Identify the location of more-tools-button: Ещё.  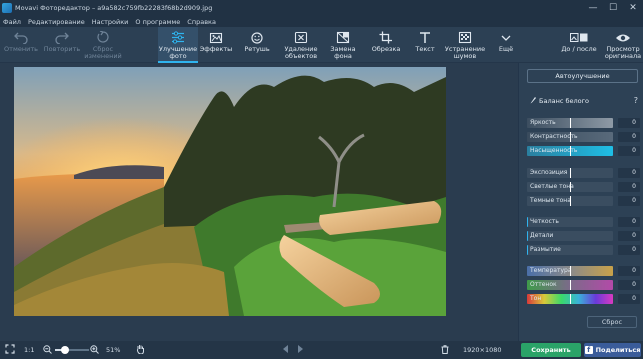
(506, 45).